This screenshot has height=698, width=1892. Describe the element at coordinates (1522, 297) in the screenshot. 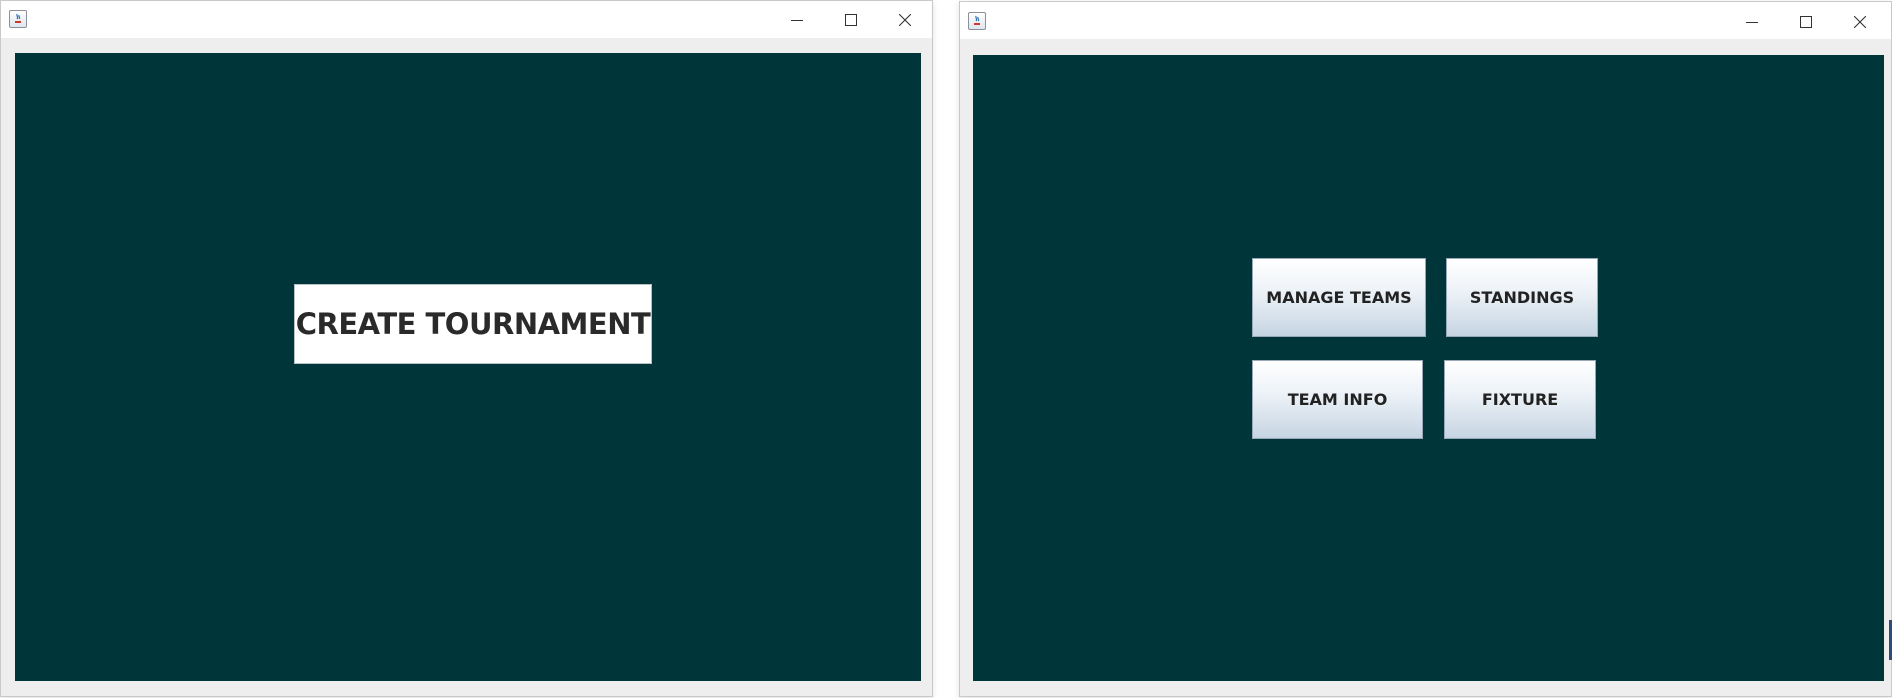

I see `standings-button: STANDINGS` at that location.